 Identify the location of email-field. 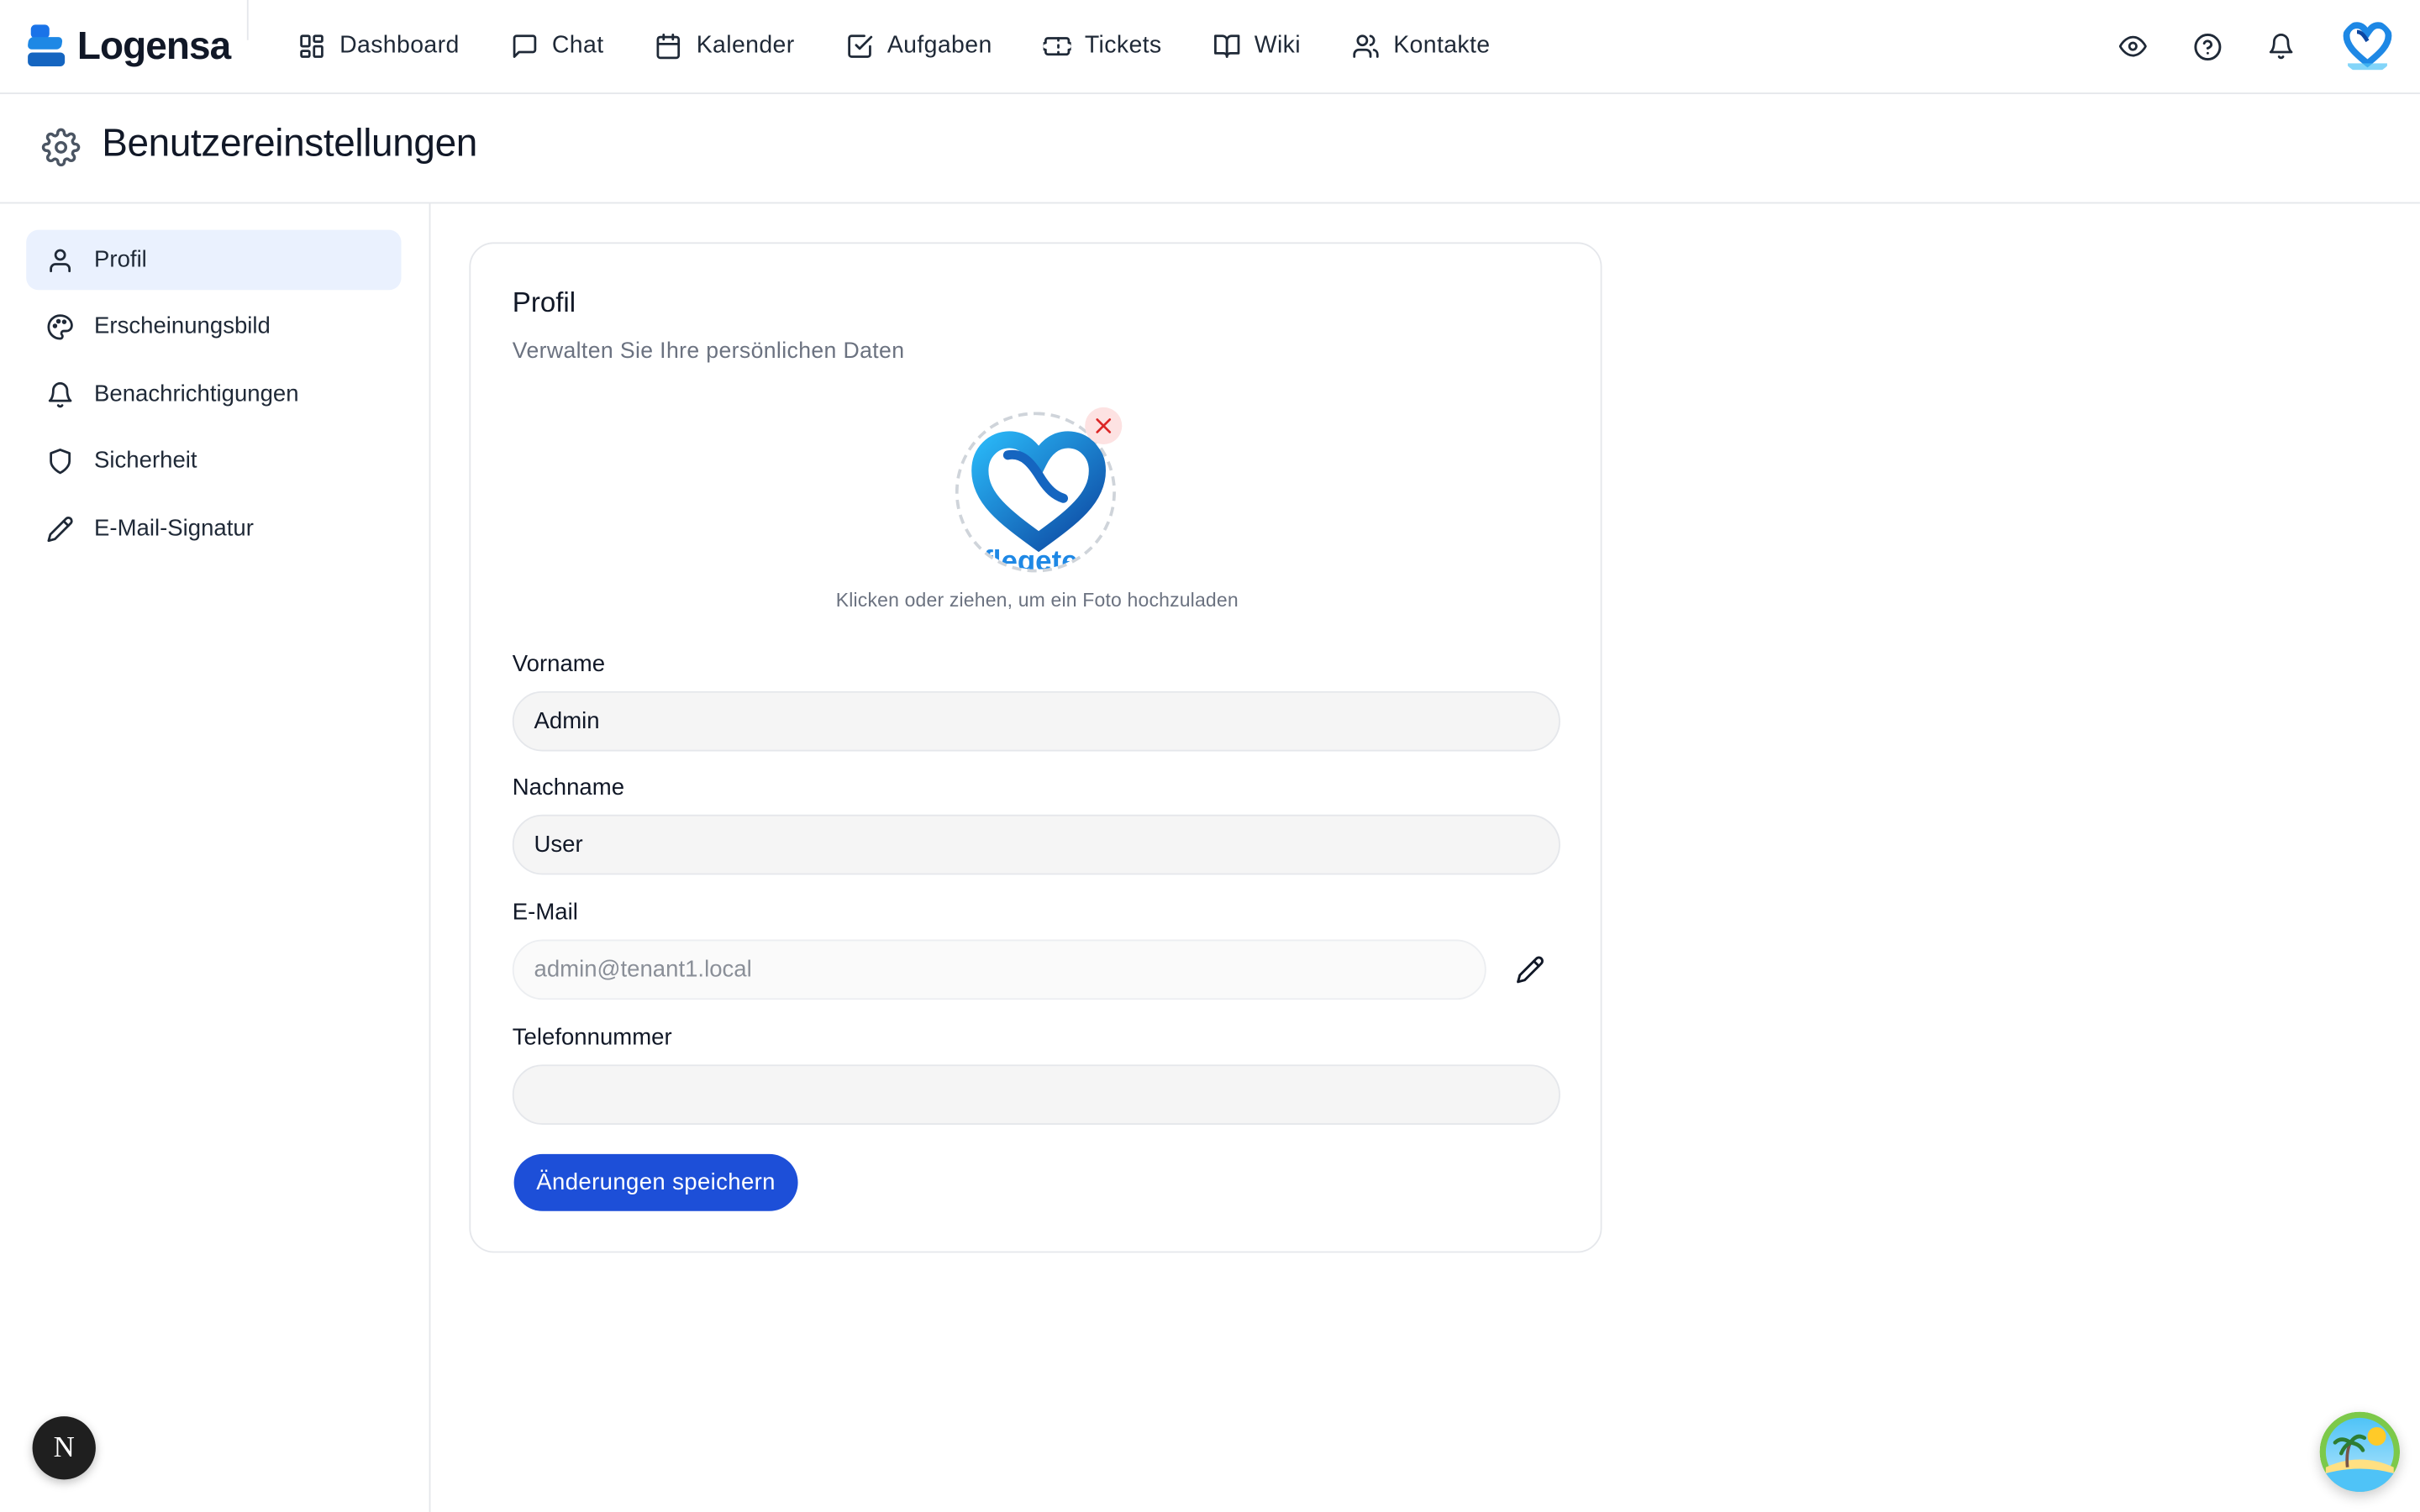
(999, 969).